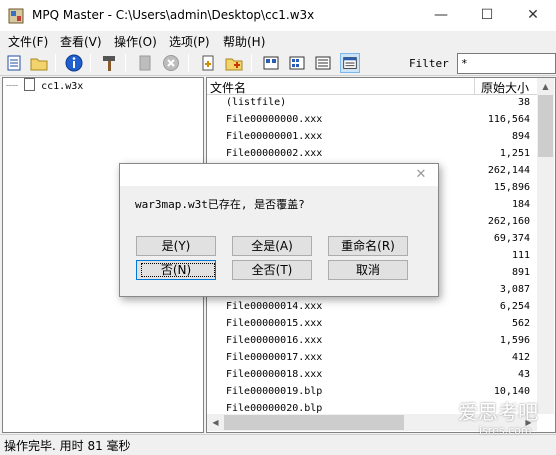  I want to click on column-header-size: 原始大小, so click(505, 87).